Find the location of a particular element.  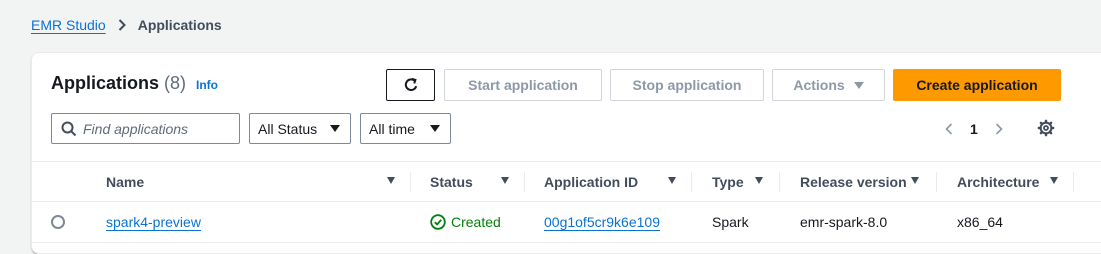

column-header-application-id: Application ID is located at coordinates (591, 181).